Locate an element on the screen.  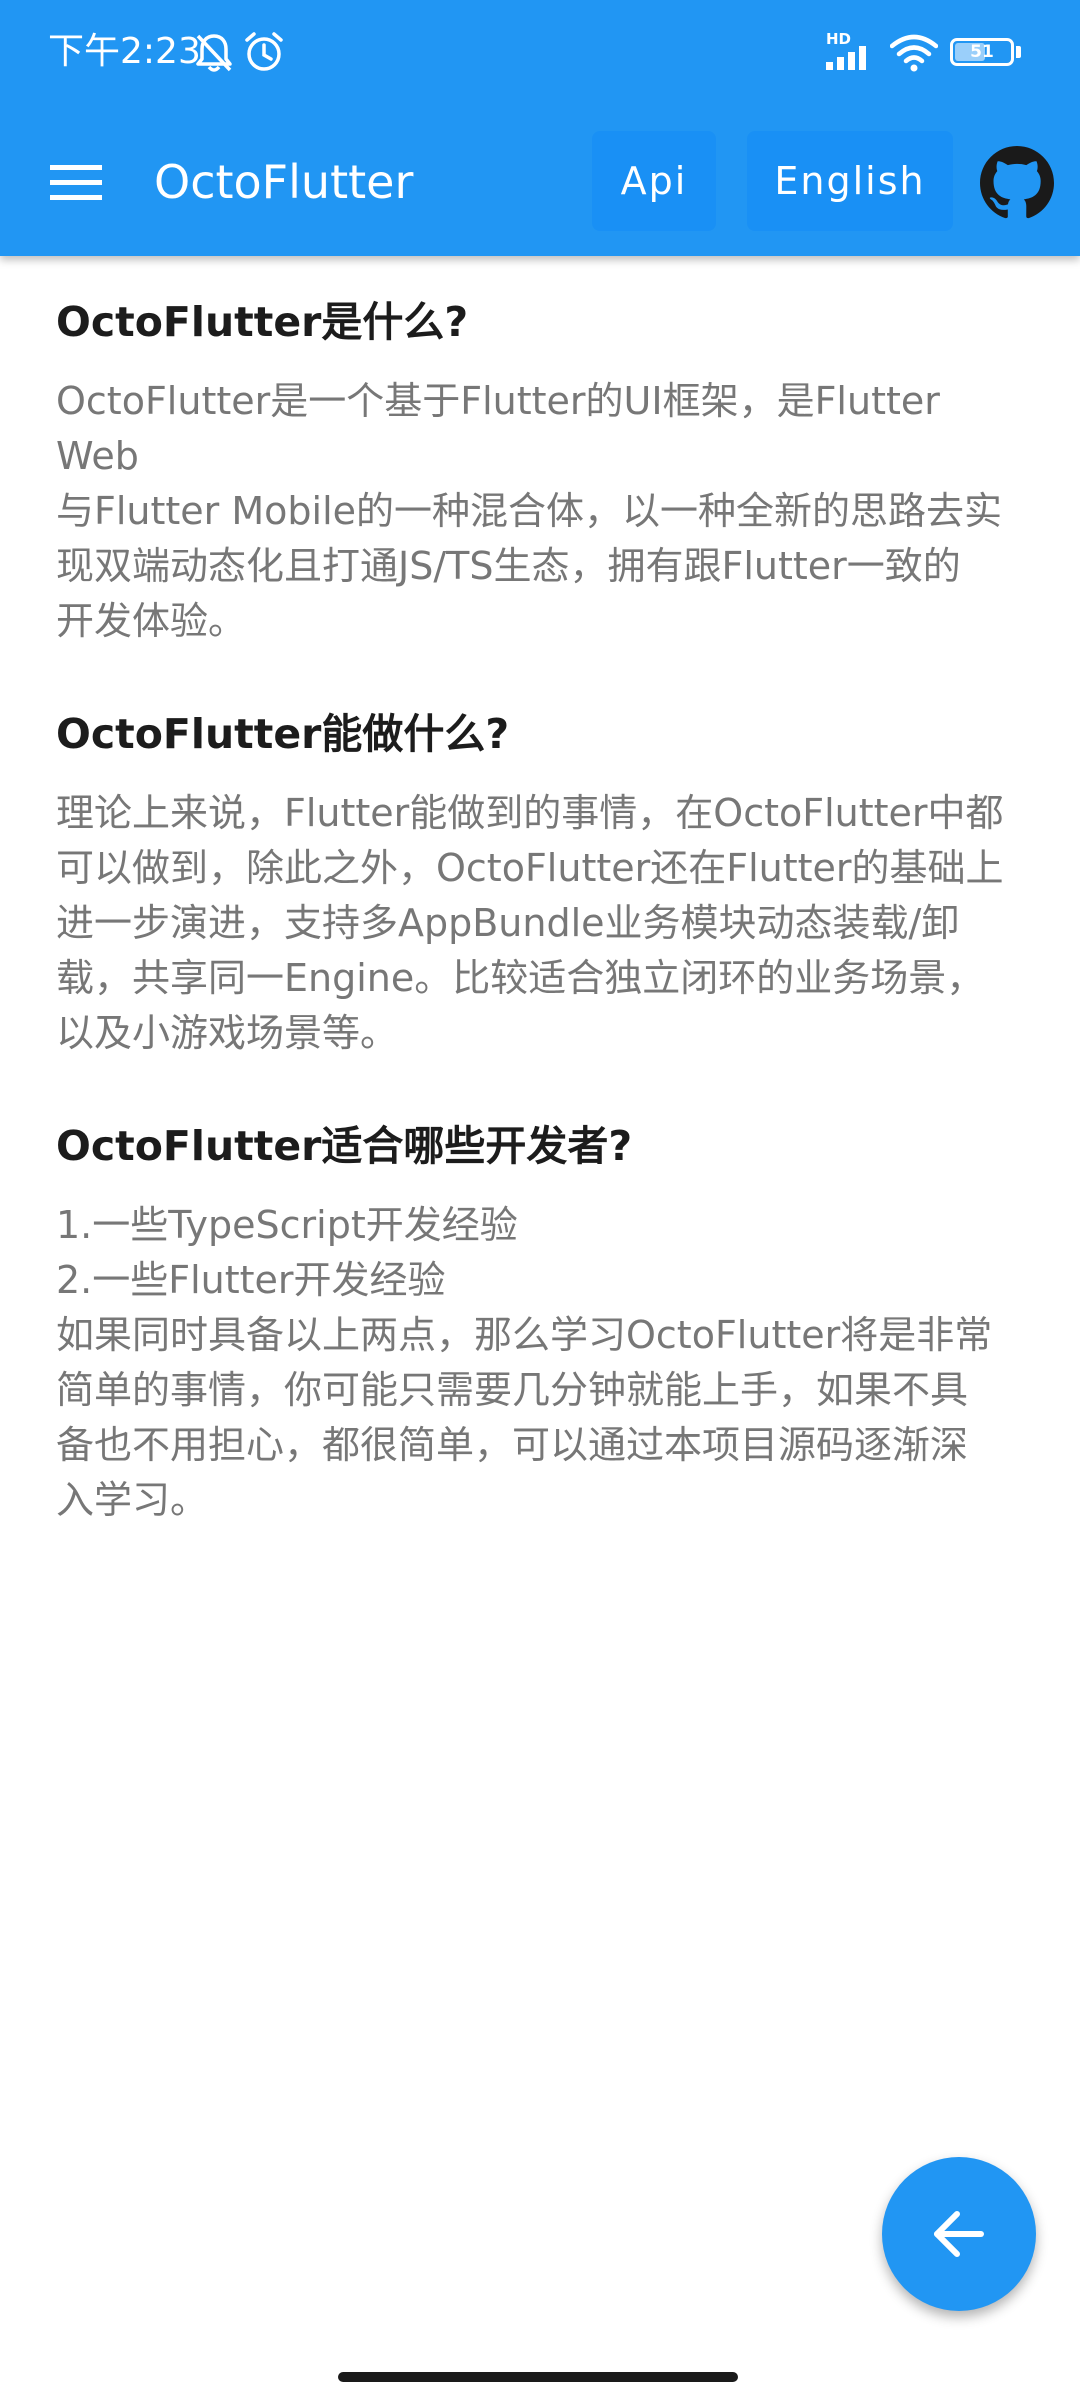
text-line: 2.一些Flutter开发经验 is located at coordinates (251, 1280).